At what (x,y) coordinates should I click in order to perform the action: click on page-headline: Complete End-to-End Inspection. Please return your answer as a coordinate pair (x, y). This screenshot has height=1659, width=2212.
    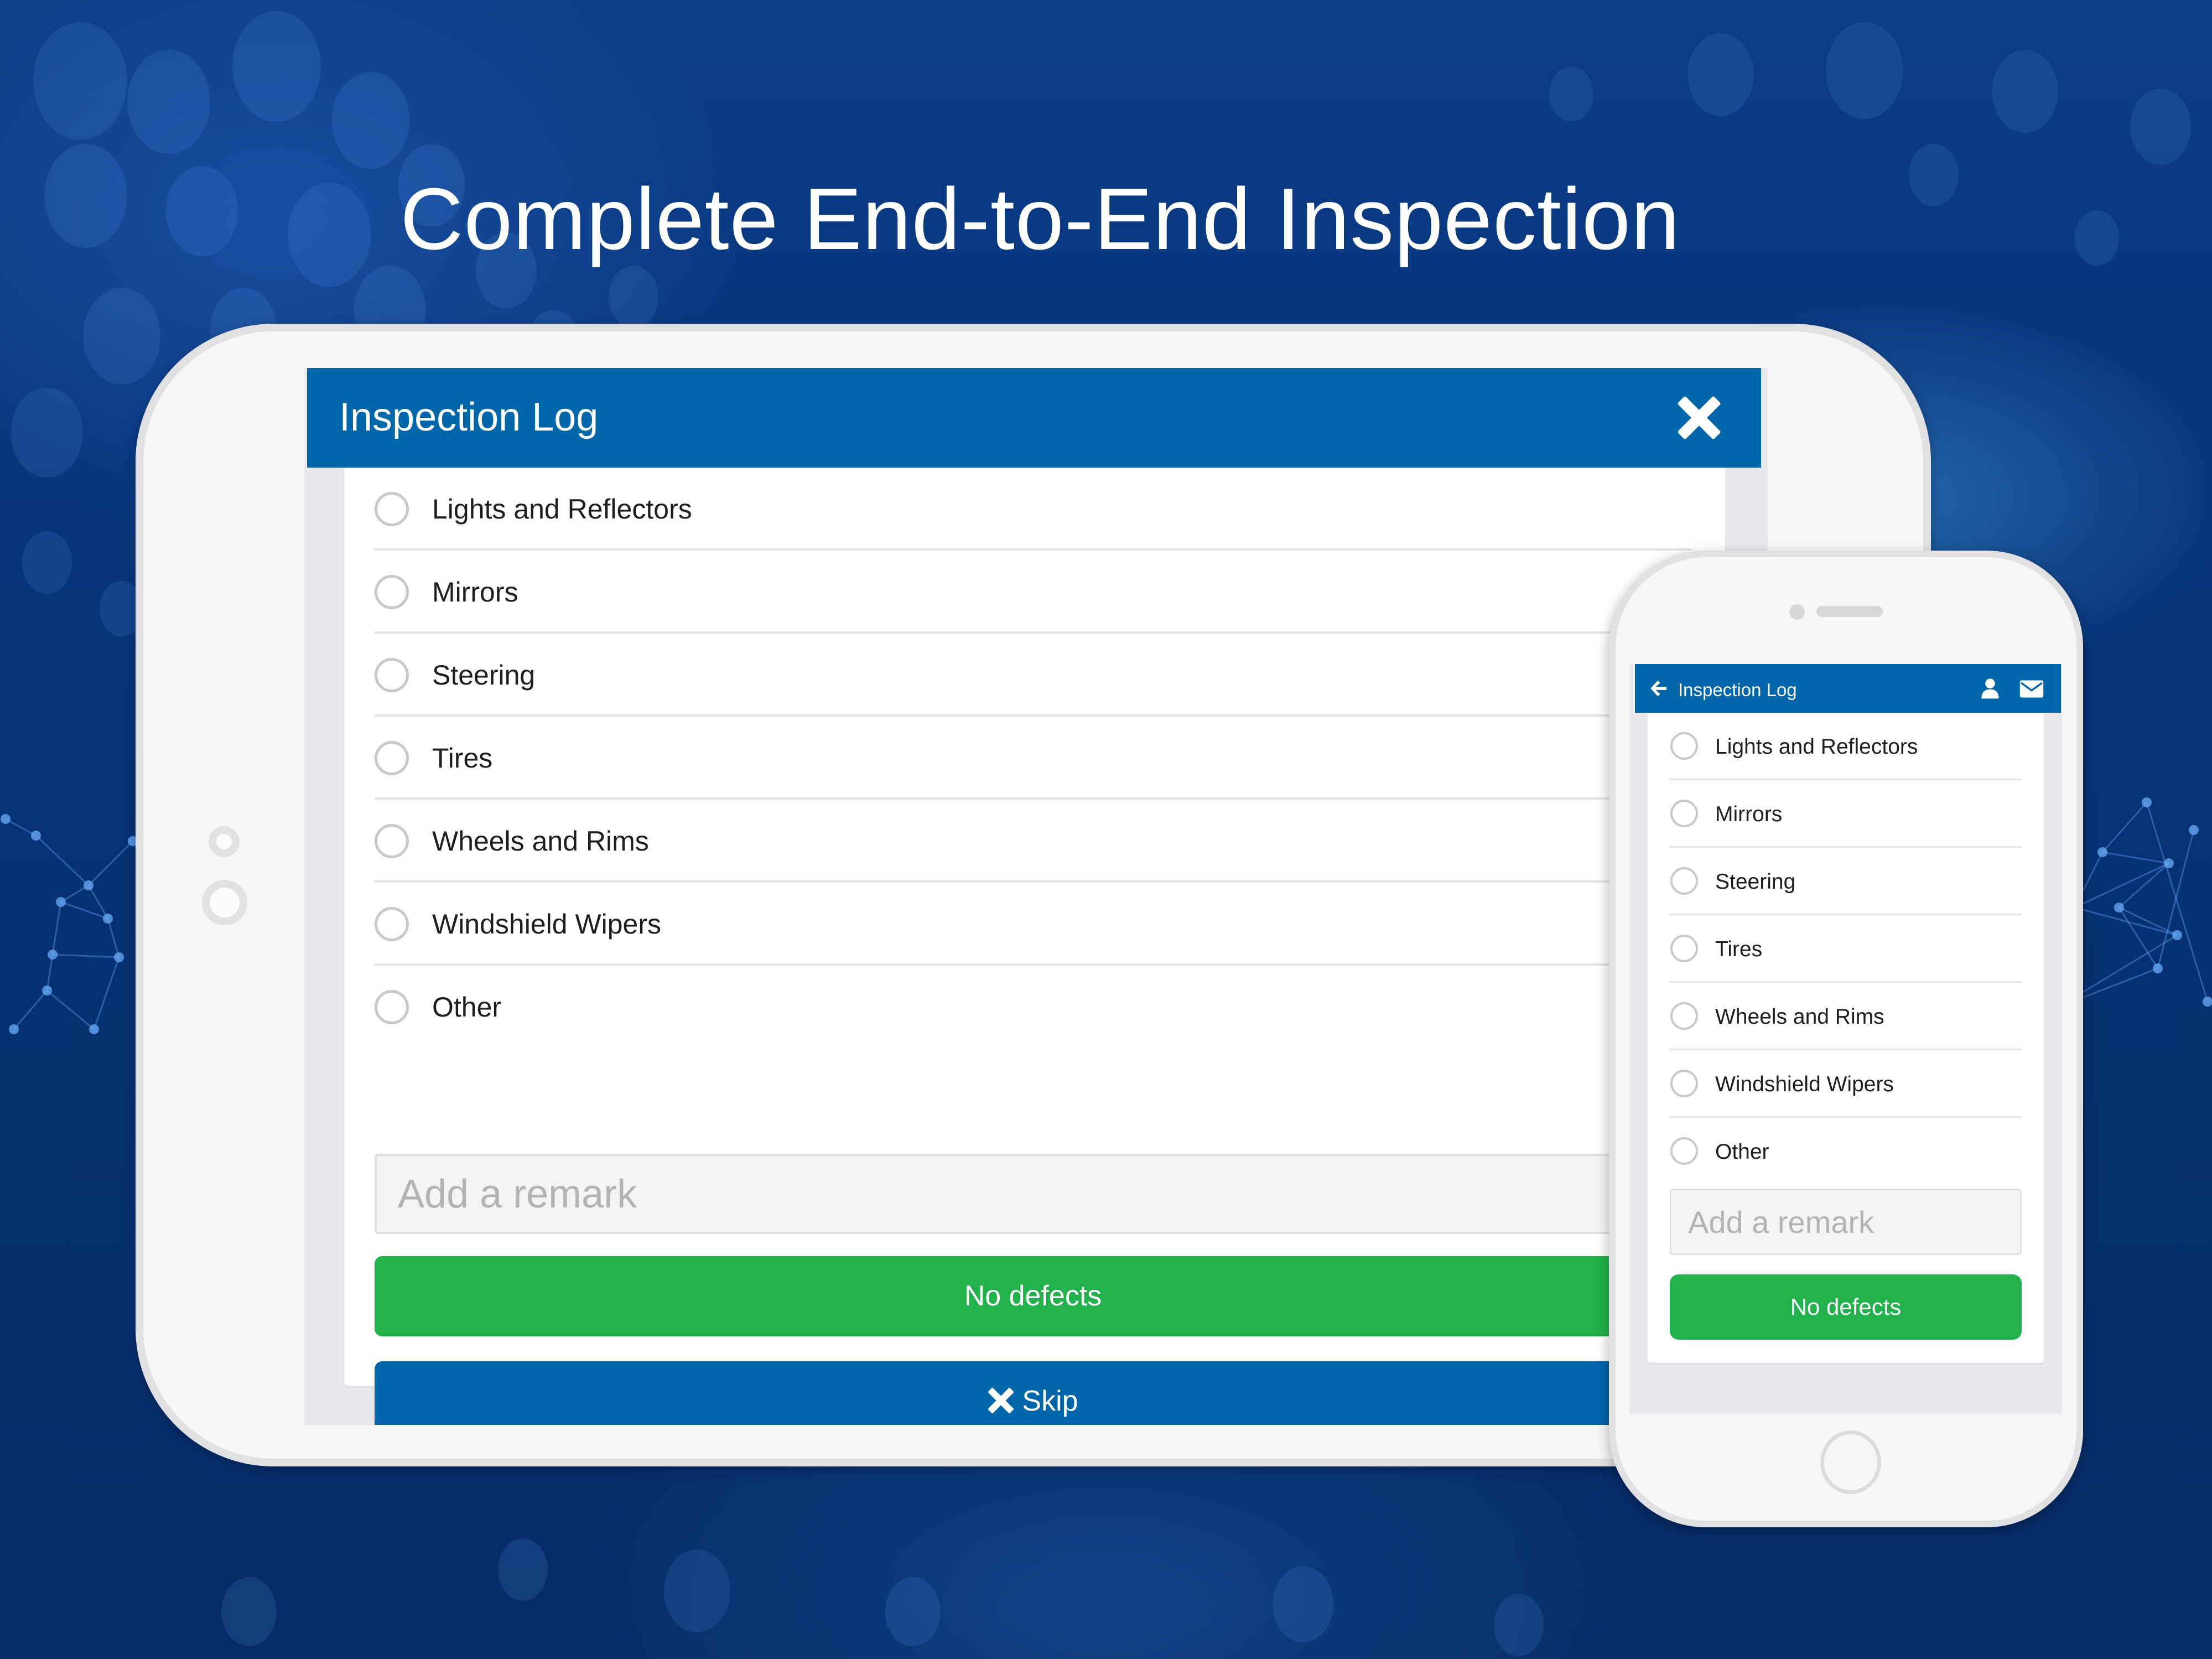
    Looking at the image, I should click on (1040, 219).